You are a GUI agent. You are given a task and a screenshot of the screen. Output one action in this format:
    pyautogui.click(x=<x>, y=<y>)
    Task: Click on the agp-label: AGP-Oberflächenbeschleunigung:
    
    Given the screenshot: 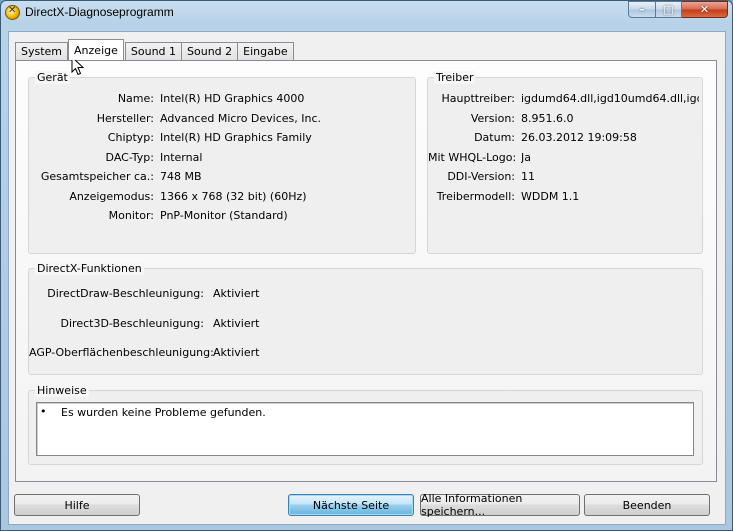 What is the action you would take?
    pyautogui.click(x=121, y=352)
    